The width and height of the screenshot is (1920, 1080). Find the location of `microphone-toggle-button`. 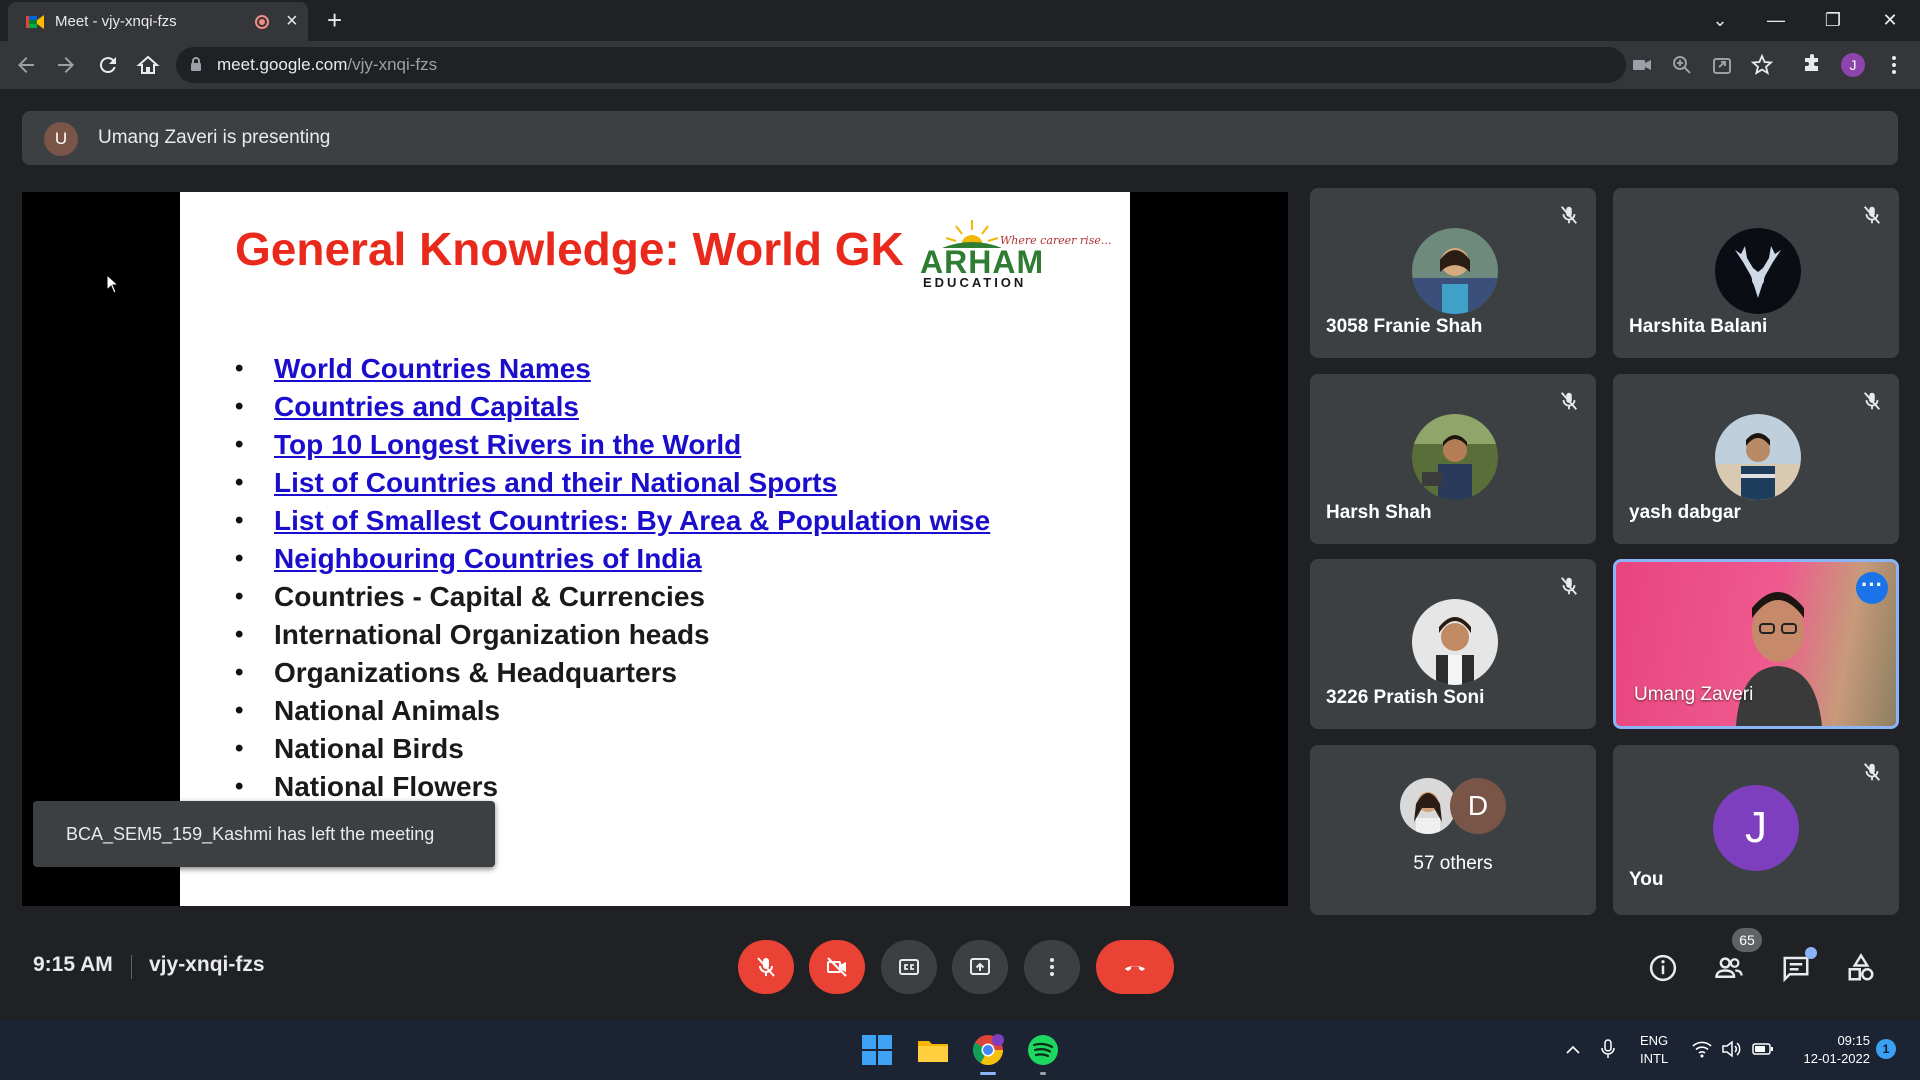

microphone-toggle-button is located at coordinates (766, 967).